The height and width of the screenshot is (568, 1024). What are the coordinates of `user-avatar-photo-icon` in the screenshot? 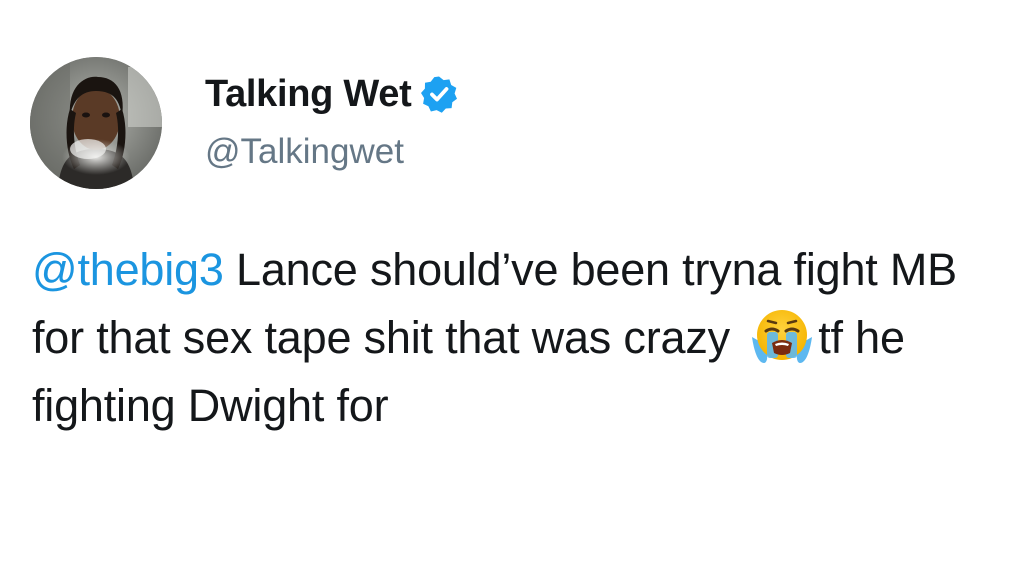 It's located at (96, 123).